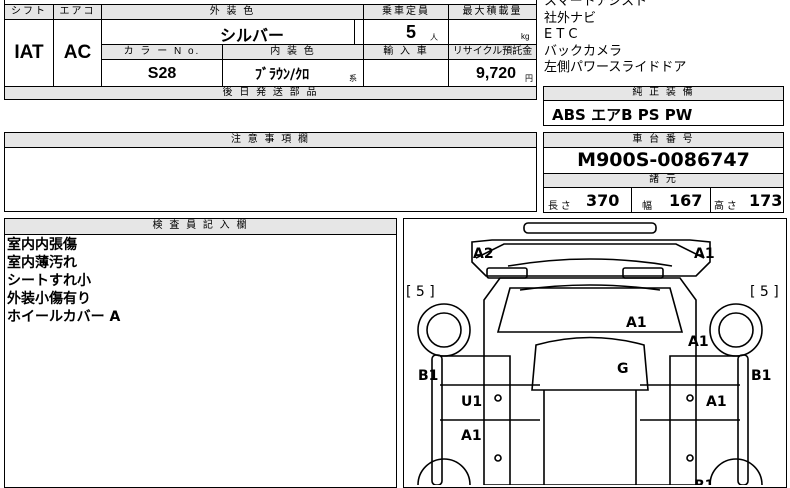  Describe the element at coordinates (496, 73) in the screenshot. I see `recycle-value: 9,720` at that location.